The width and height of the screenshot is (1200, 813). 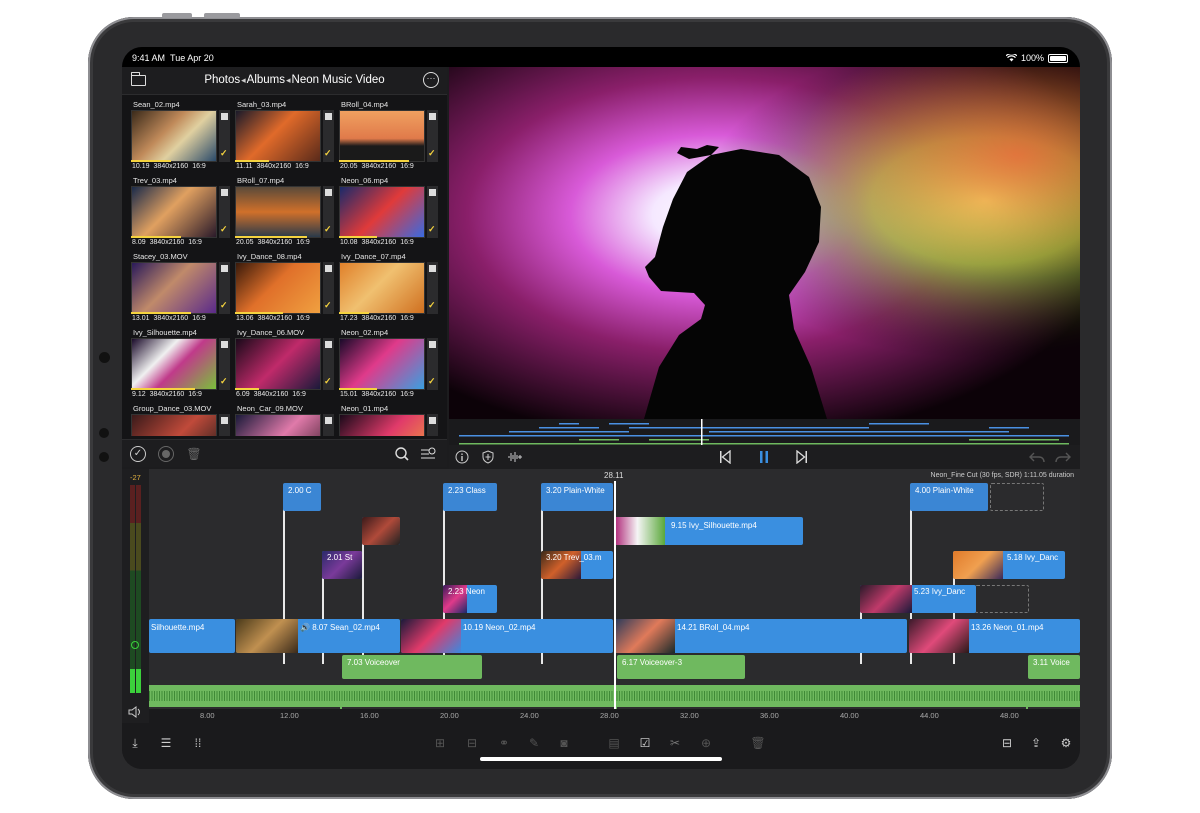 I want to click on connected-clip: 2.01 St, so click(x=342, y=565).